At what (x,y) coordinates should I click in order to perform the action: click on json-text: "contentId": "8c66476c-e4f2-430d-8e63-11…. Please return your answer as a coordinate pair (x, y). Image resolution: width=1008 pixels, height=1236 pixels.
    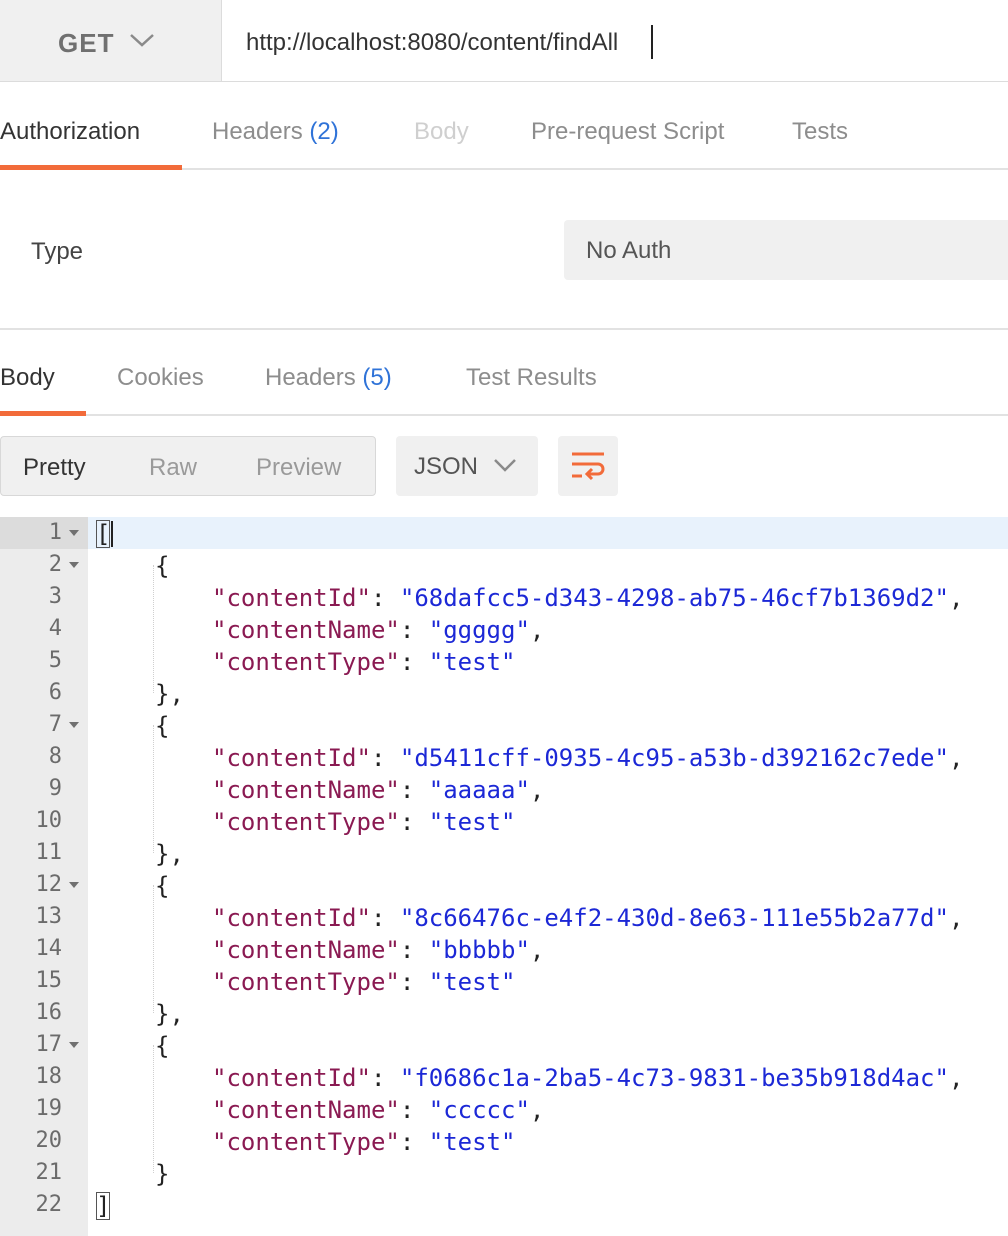
    Looking at the image, I should click on (588, 918).